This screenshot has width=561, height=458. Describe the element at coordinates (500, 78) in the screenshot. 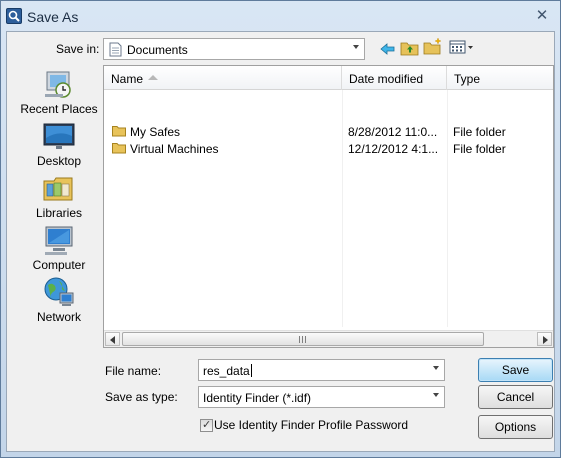

I see `column-header-type: Type` at that location.